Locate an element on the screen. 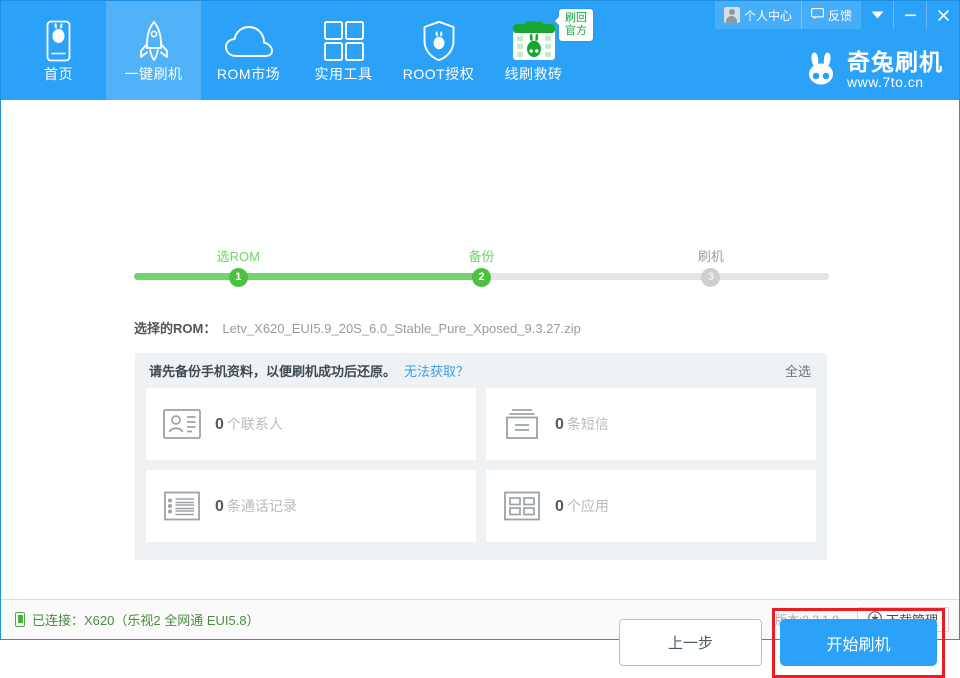 The height and width of the screenshot is (678, 960). main-nav: 首页 一键刷机 ROM市场 实用工具 ROOT授权 线刷救砖 刷回官方 is located at coordinates (302, 50).